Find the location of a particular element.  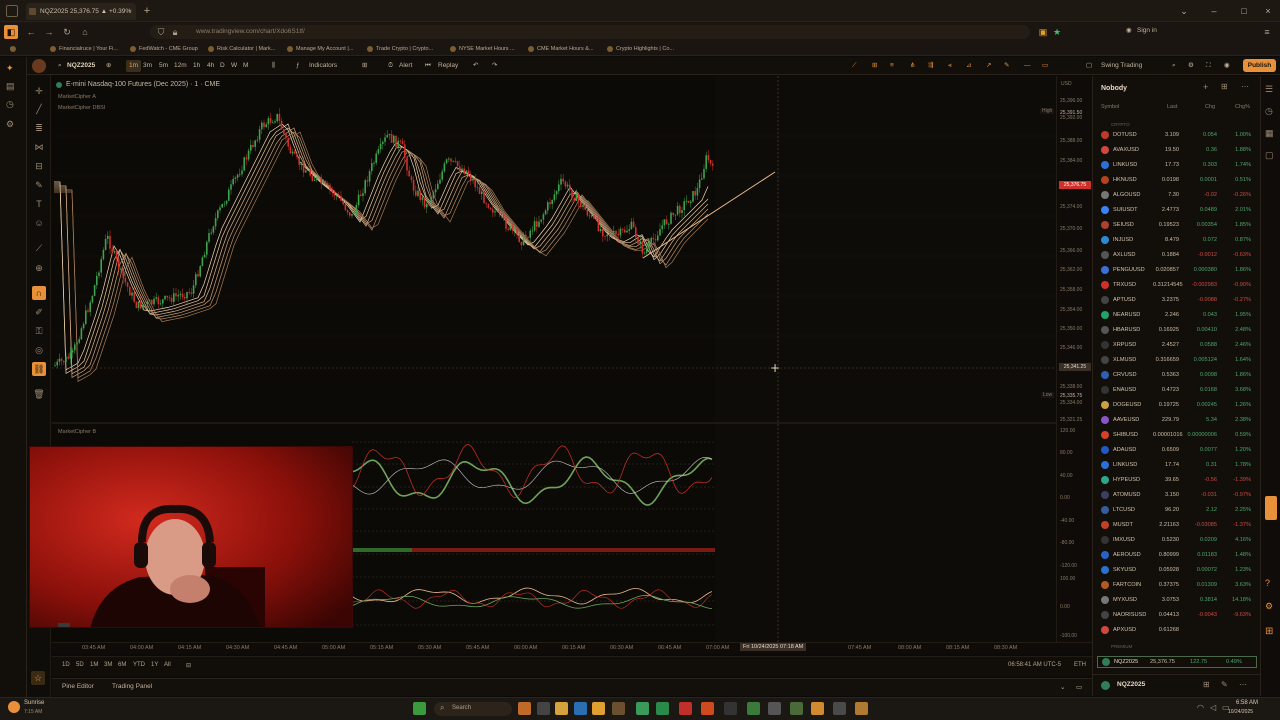

bookmarks-menu-icon: ▸ is located at coordinates (13, 49).